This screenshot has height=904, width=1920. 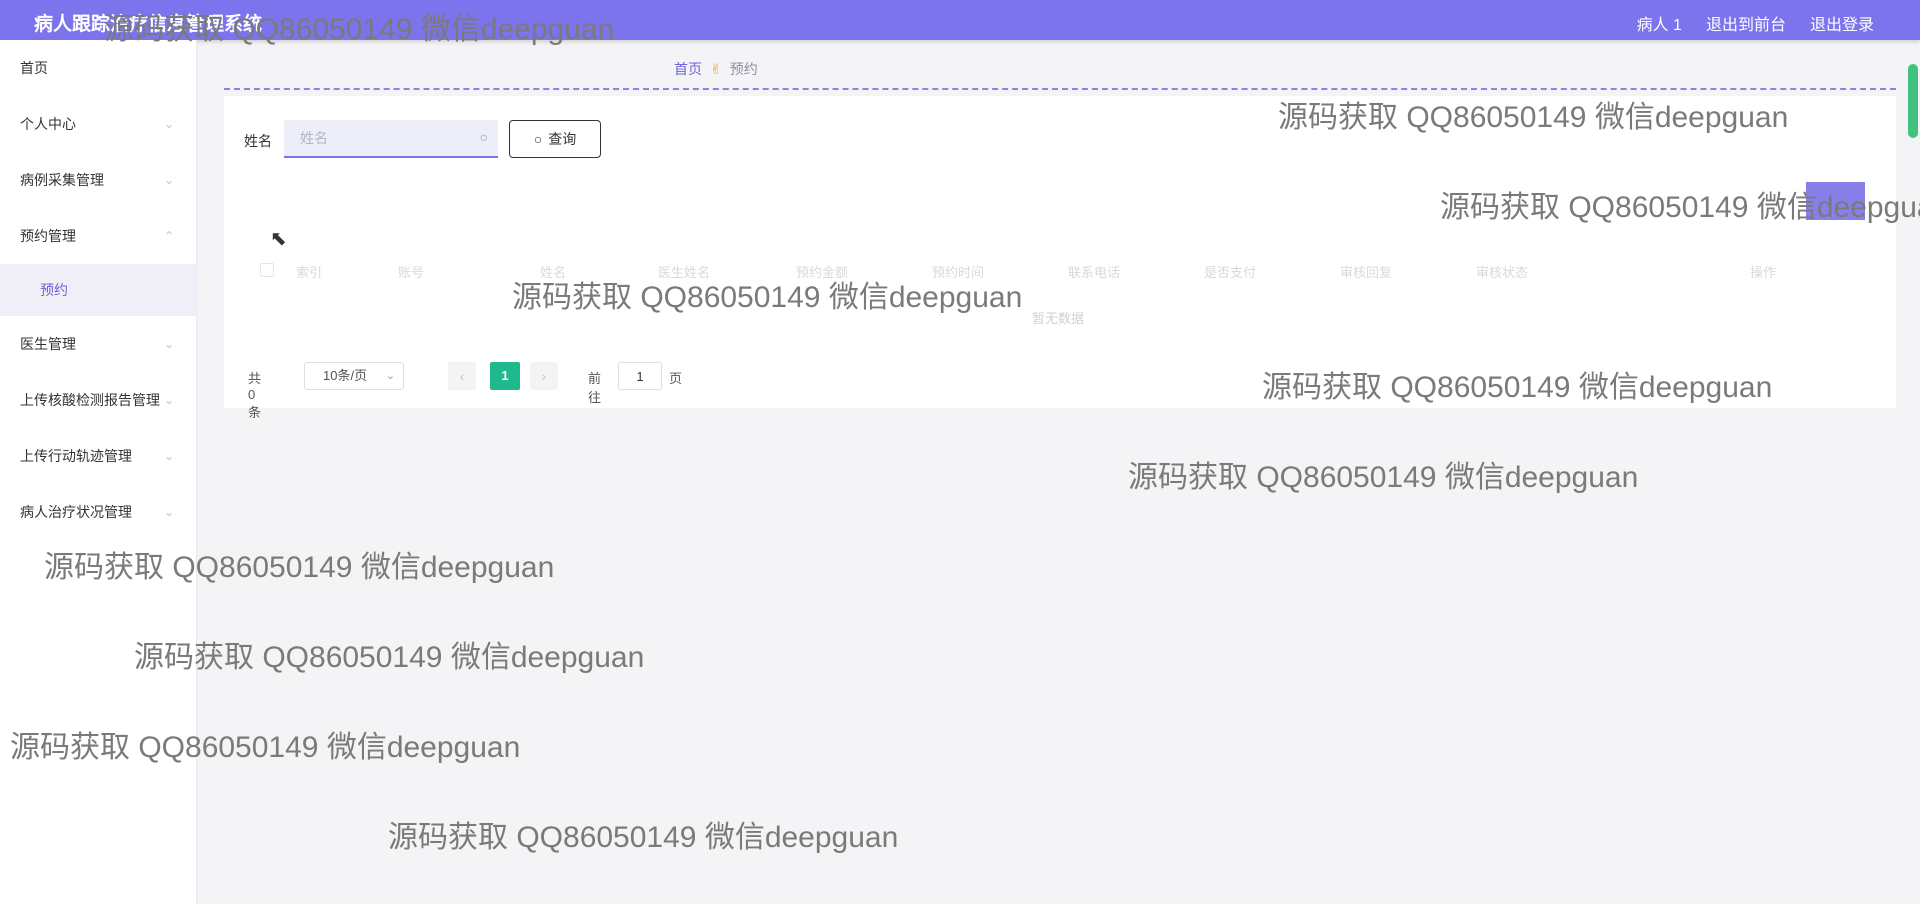 What do you see at coordinates (505, 376) in the screenshot?
I see `page-number: 1` at bounding box center [505, 376].